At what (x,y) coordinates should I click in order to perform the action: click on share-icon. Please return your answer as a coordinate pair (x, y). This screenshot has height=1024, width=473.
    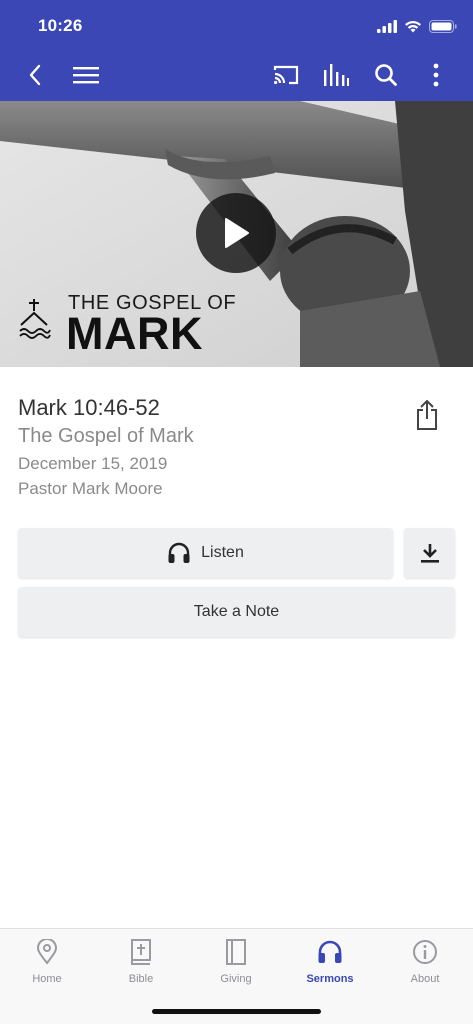
    Looking at the image, I should click on (427, 415).